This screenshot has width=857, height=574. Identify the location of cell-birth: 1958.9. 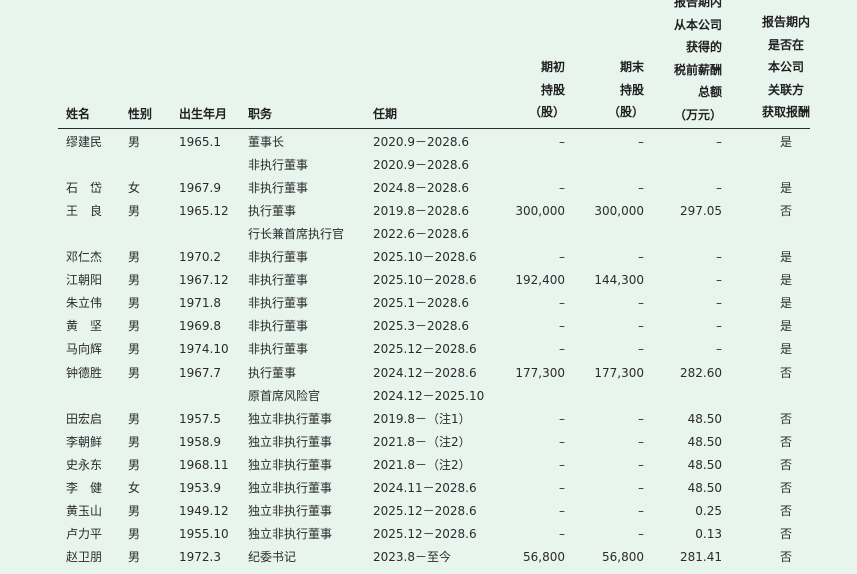
(200, 441).